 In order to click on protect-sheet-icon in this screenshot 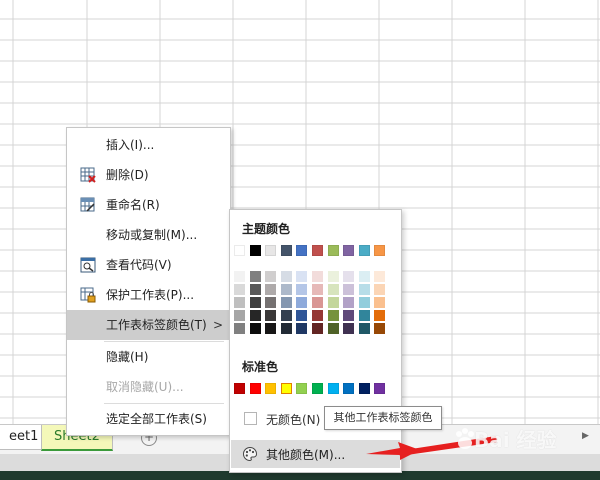, I will do `click(88, 295)`.